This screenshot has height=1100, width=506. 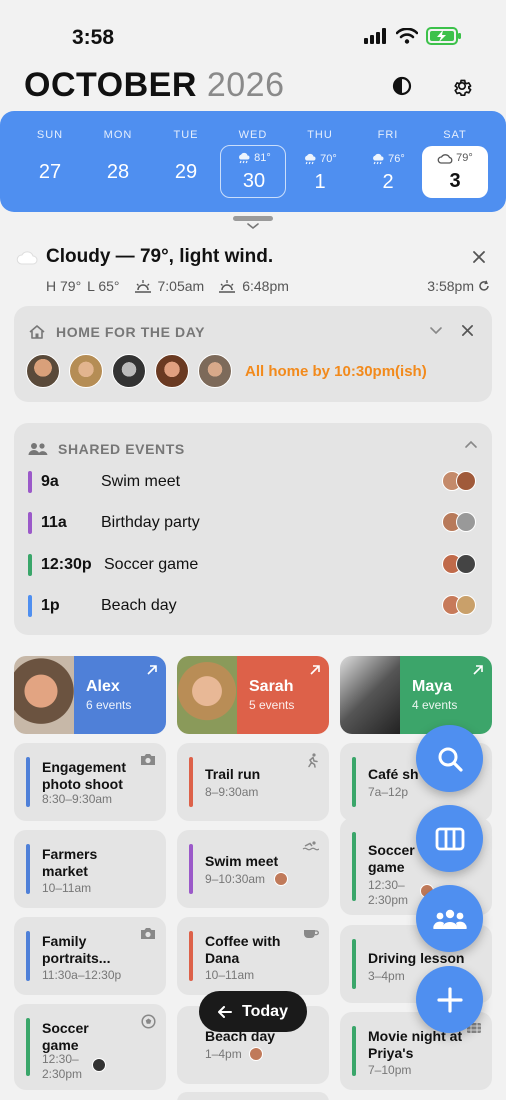 I want to click on day-mon: MON 28, so click(x=118, y=161).